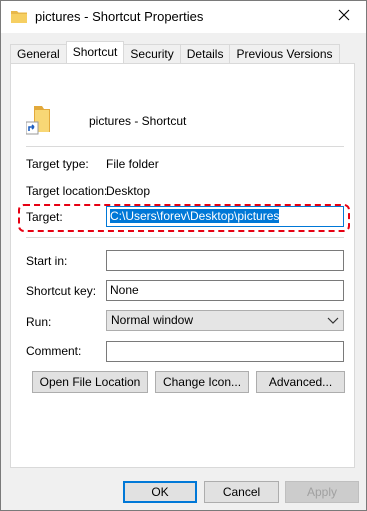  Describe the element at coordinates (57, 164) in the screenshot. I see `target-type-label: Target type:` at that location.